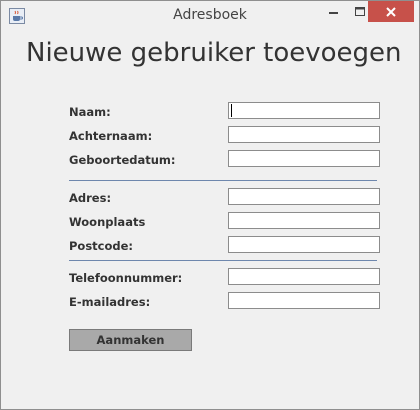  I want to click on achternaam-field, so click(304, 134).